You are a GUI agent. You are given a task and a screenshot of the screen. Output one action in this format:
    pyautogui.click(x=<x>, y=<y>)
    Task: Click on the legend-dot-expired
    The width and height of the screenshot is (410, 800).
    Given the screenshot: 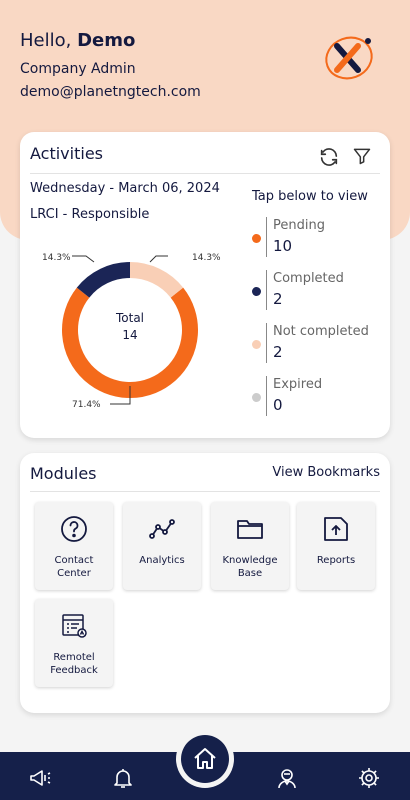 What is the action you would take?
    pyautogui.click(x=256, y=397)
    